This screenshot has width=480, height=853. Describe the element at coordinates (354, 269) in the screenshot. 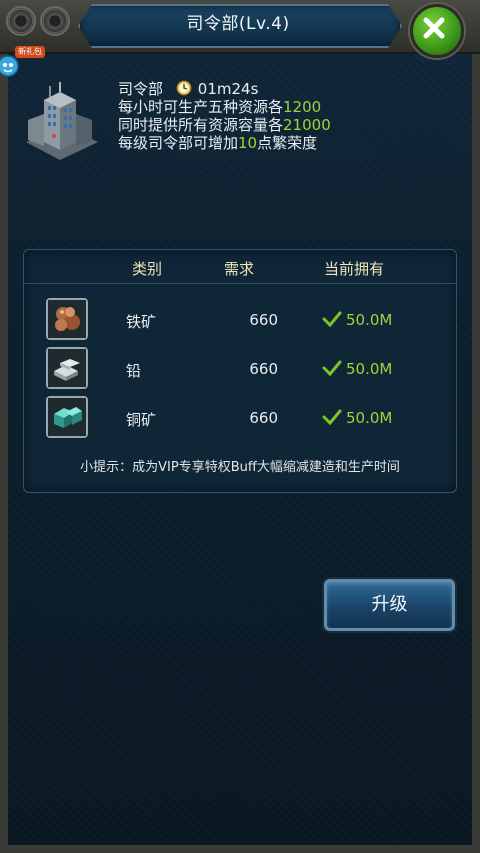

I see `column-header-owned: 当前拥有` at that location.